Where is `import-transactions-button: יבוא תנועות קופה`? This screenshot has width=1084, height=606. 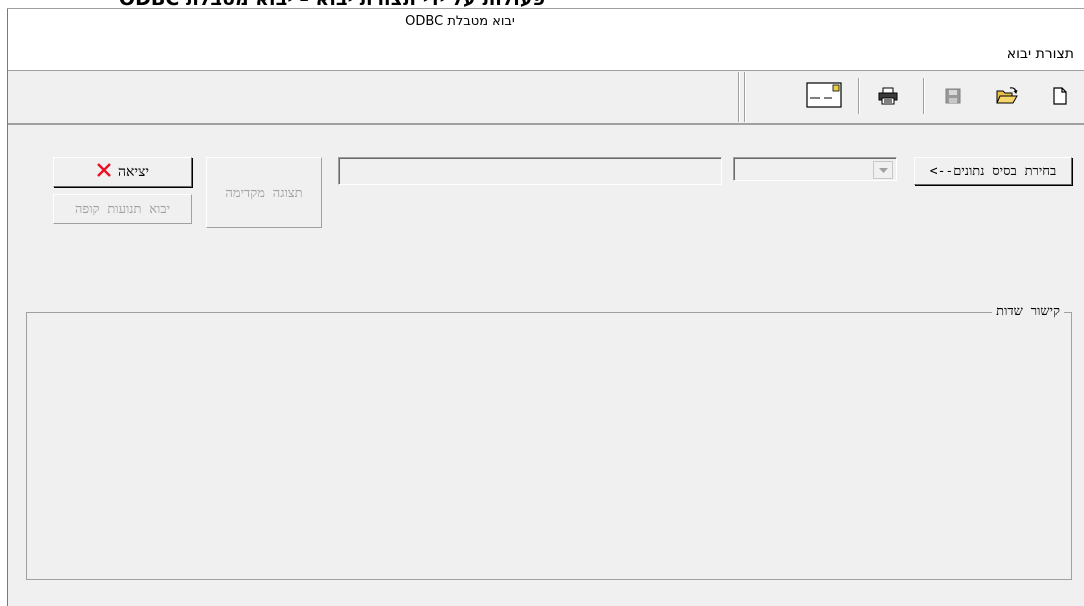 import-transactions-button: יבוא תנועות קופה is located at coordinates (122, 209).